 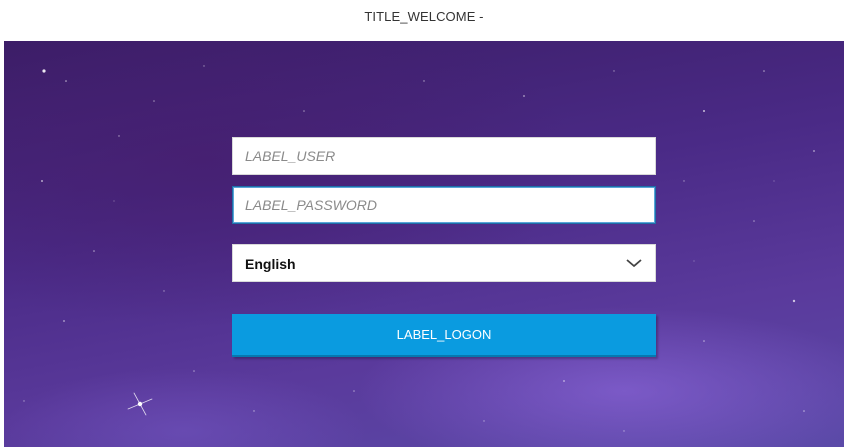 I want to click on chevron-down-icon, so click(x=634, y=263).